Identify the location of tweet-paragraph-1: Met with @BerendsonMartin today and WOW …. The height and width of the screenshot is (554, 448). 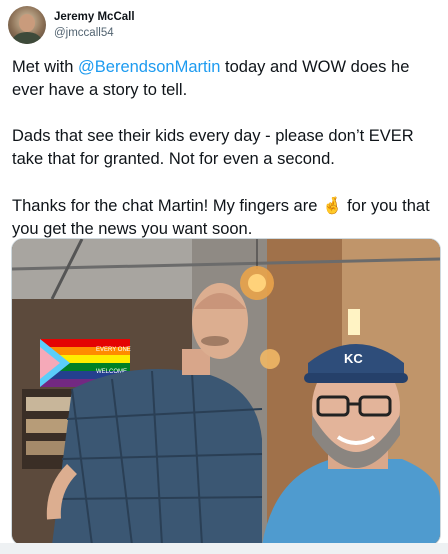
(226, 79).